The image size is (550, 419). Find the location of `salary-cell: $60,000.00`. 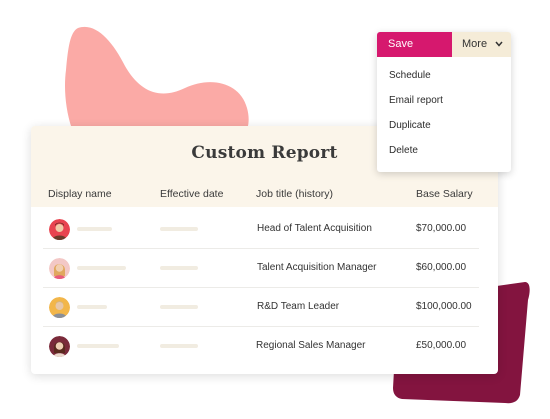

salary-cell: $60,000.00 is located at coordinates (441, 267).